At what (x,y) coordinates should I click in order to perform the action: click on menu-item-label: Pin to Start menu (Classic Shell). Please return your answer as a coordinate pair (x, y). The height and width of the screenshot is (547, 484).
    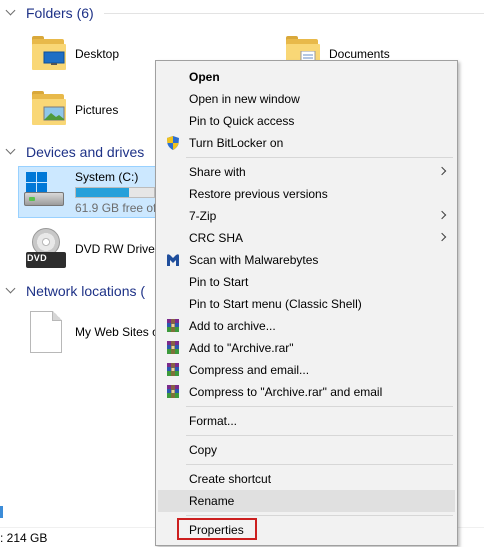
    Looking at the image, I should click on (275, 304).